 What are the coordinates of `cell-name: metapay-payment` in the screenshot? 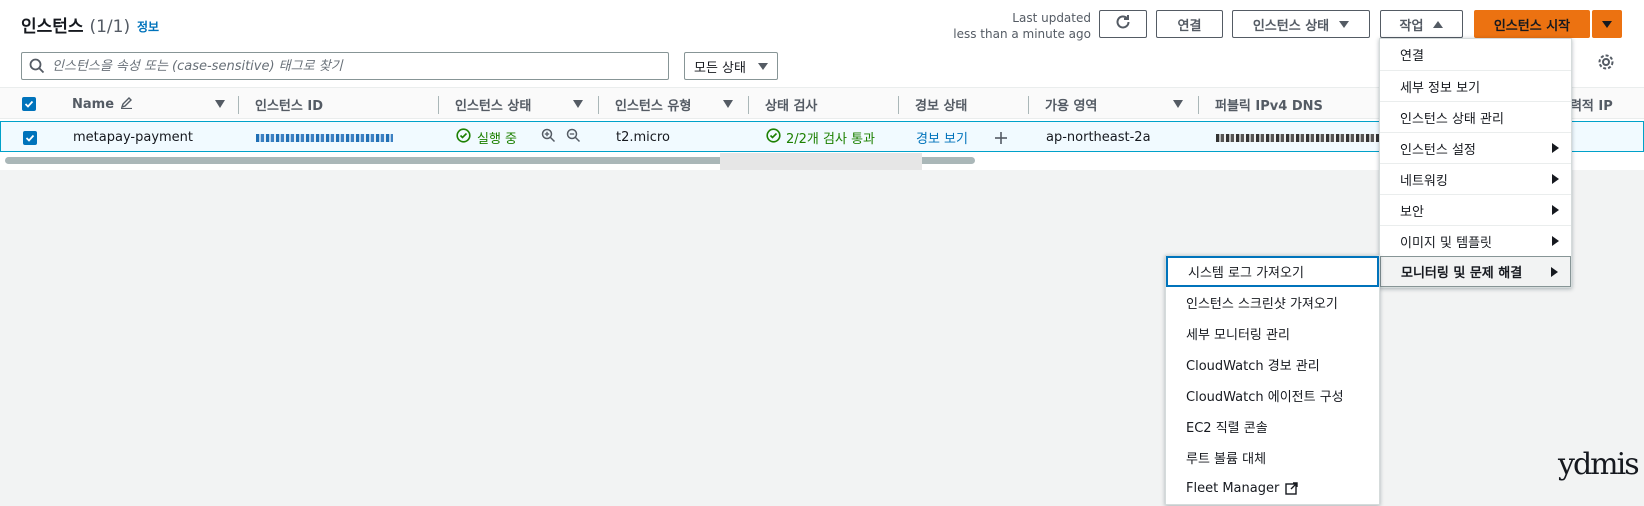 It's located at (133, 137).